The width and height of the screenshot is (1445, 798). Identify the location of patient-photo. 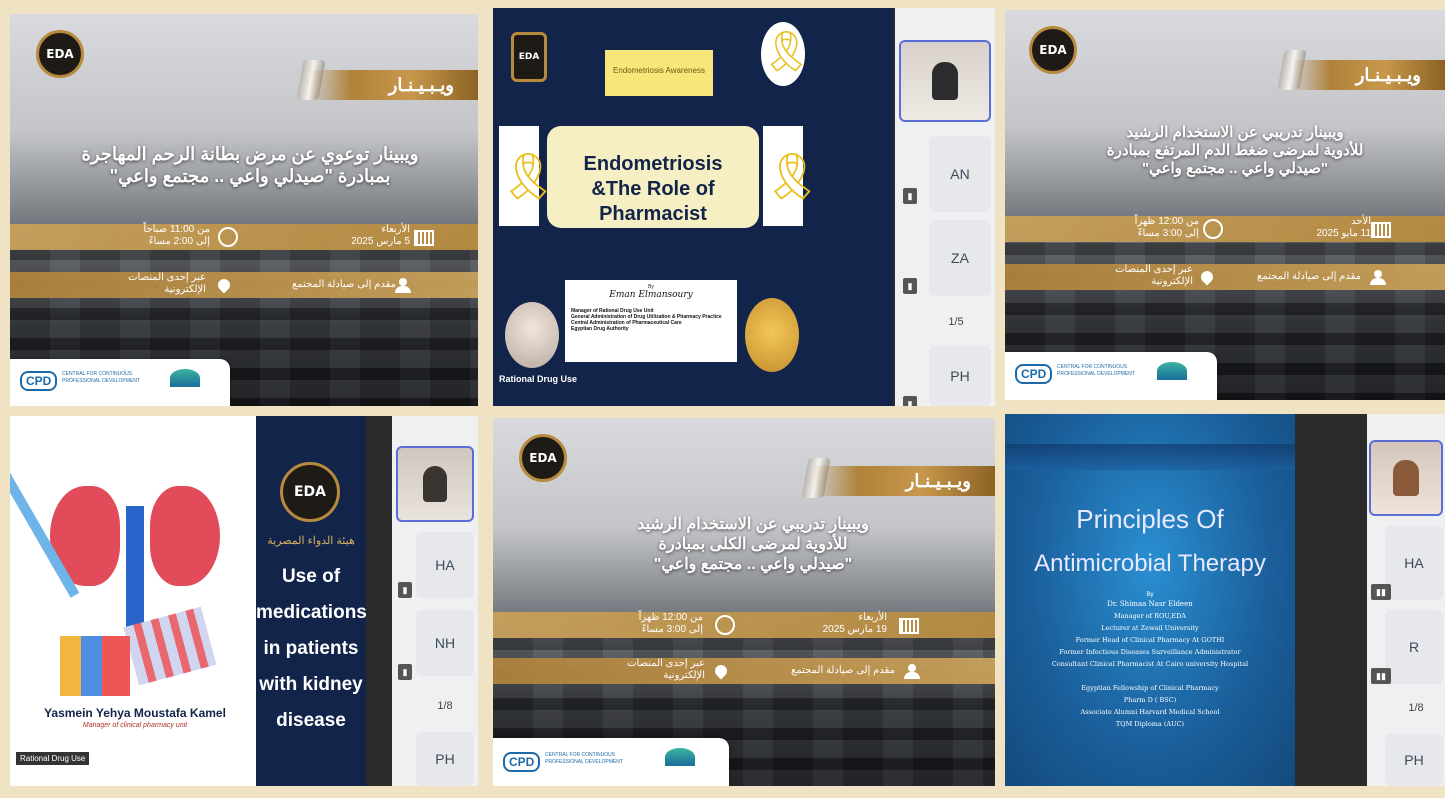
(532, 335).